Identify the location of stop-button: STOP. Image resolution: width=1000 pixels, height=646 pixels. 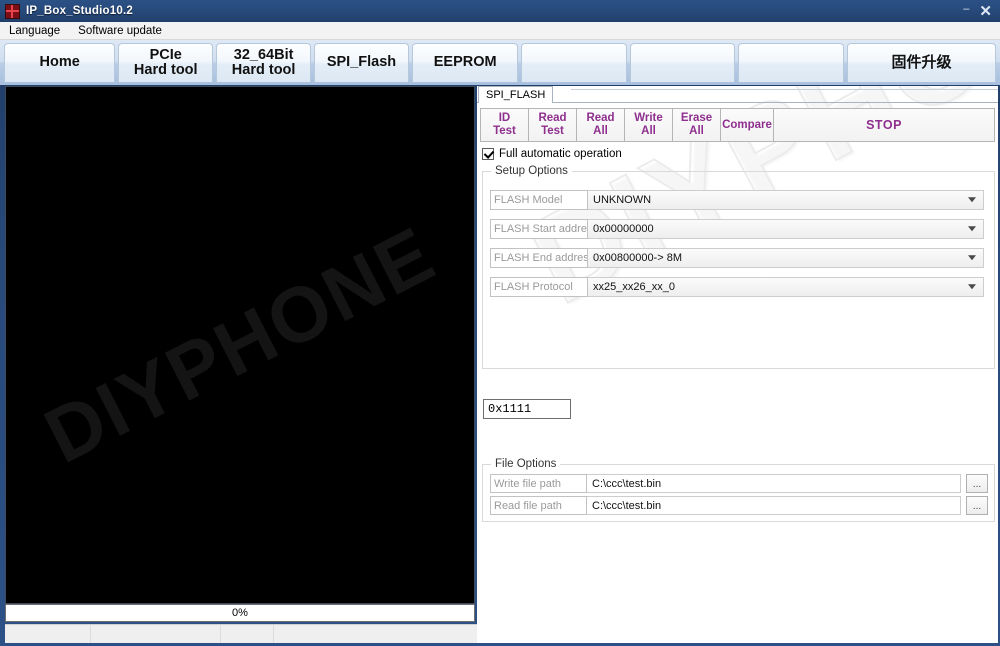
(884, 125).